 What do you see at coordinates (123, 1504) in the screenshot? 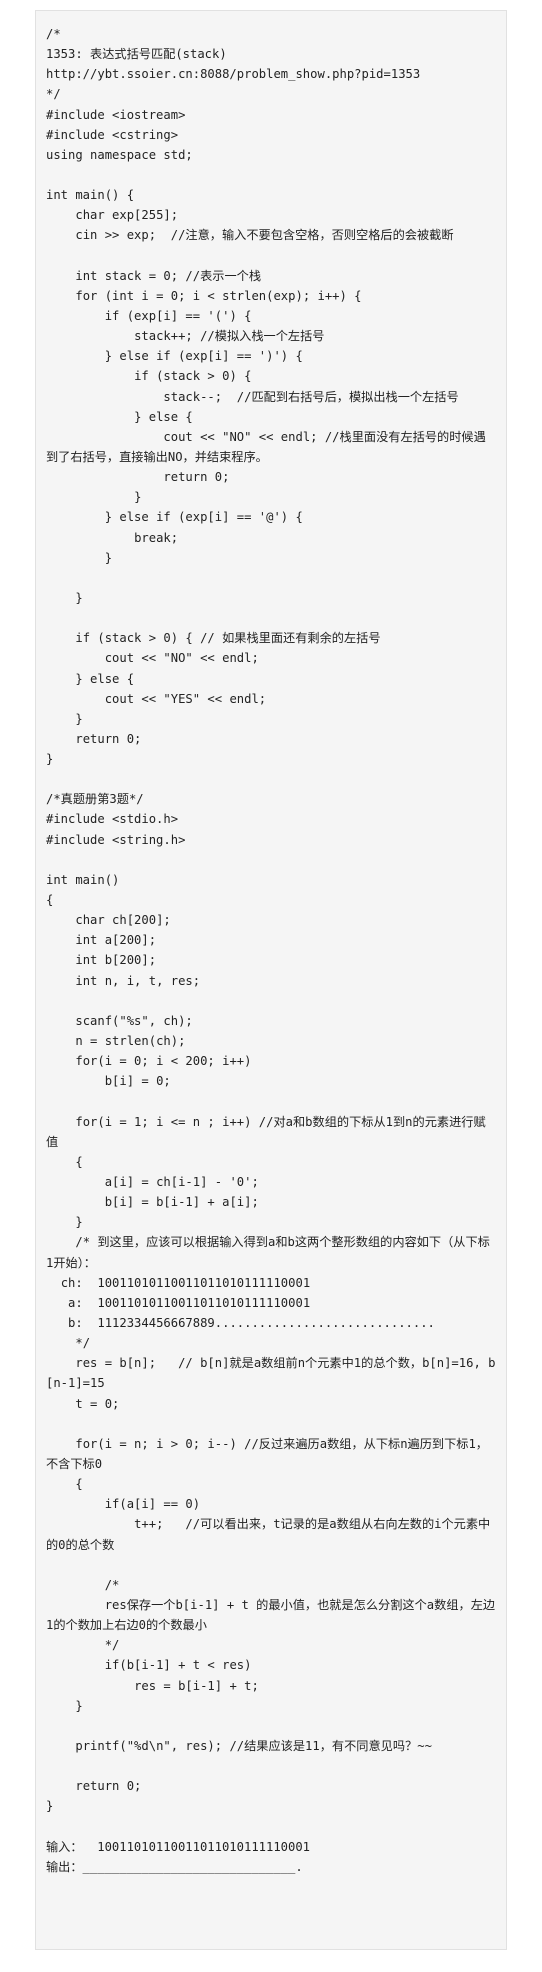
I see `code-line: if(a[i] == 0)` at bounding box center [123, 1504].